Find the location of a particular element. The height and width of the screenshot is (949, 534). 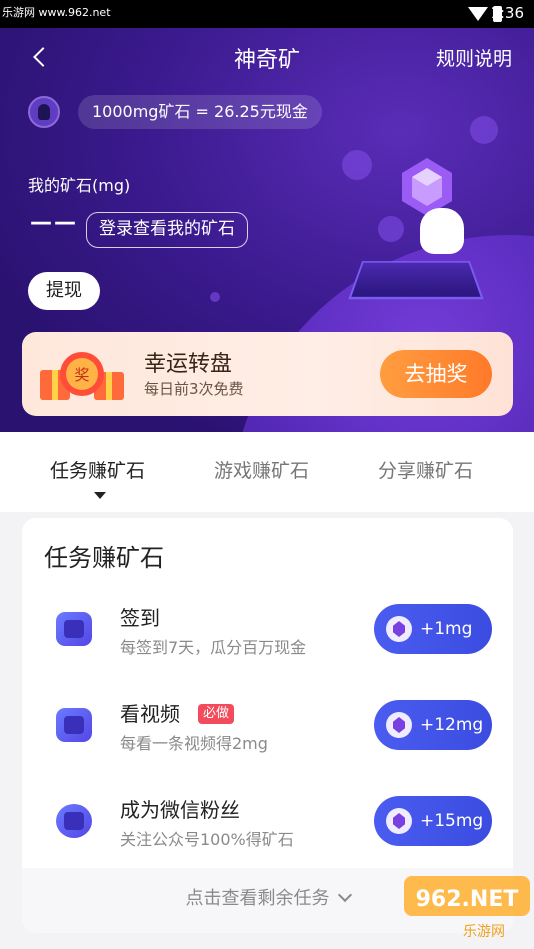

task-name: 签到 is located at coordinates (140, 618).